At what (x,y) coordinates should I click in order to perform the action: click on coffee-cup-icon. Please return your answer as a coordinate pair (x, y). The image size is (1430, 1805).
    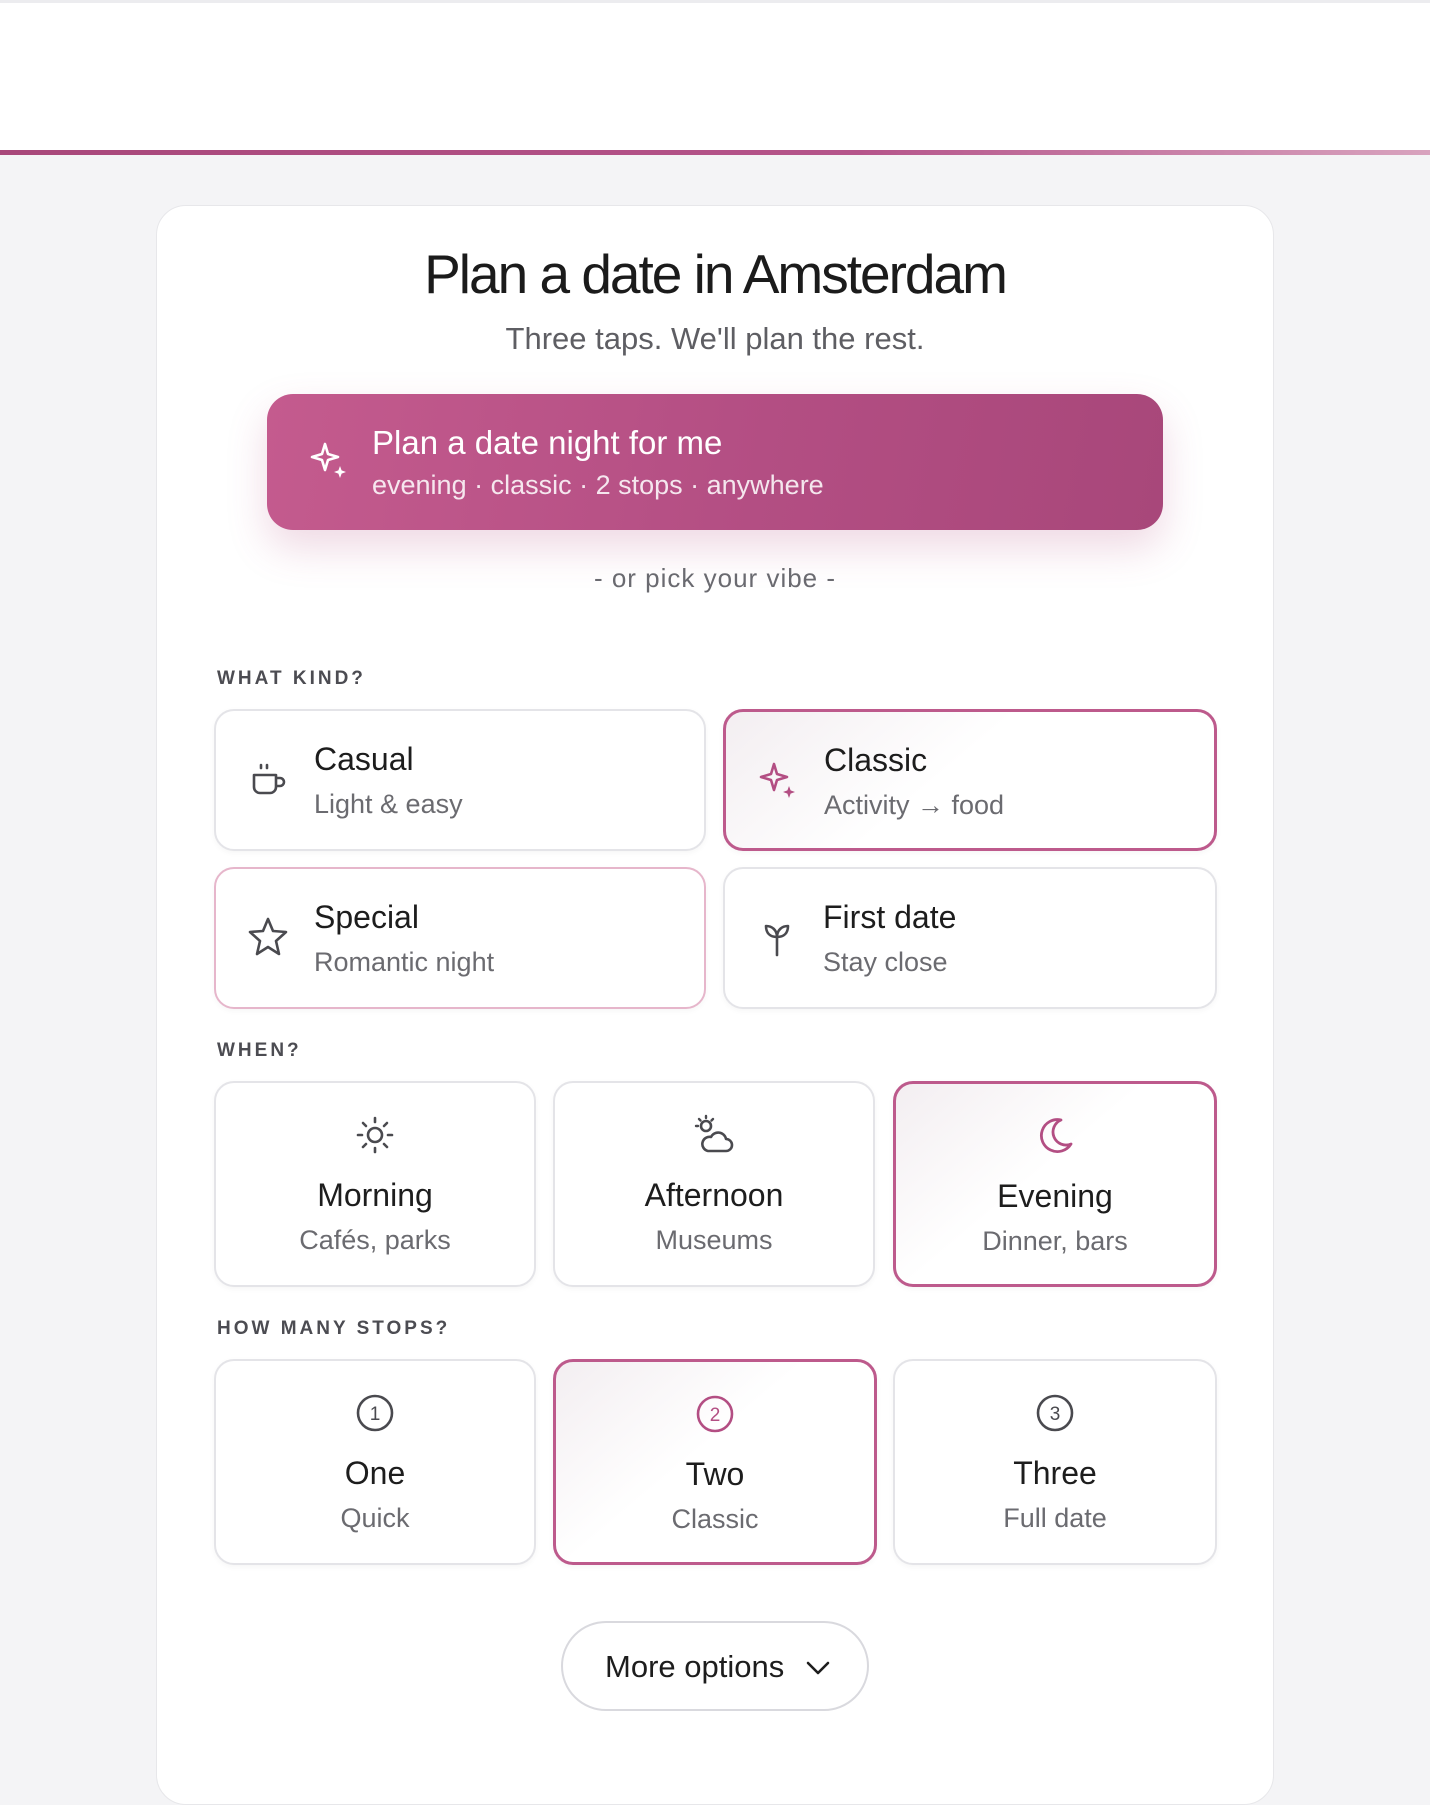
    Looking at the image, I should click on (269, 779).